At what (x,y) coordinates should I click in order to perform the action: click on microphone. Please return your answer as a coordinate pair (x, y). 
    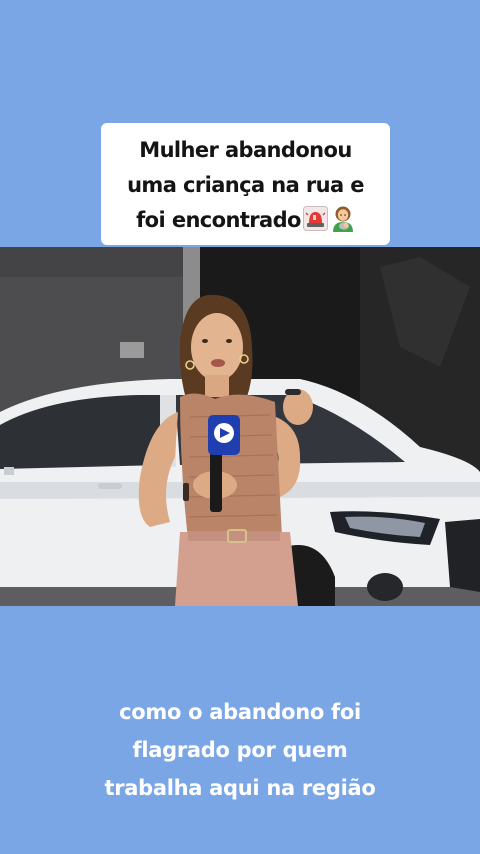
    Looking at the image, I should click on (216, 482).